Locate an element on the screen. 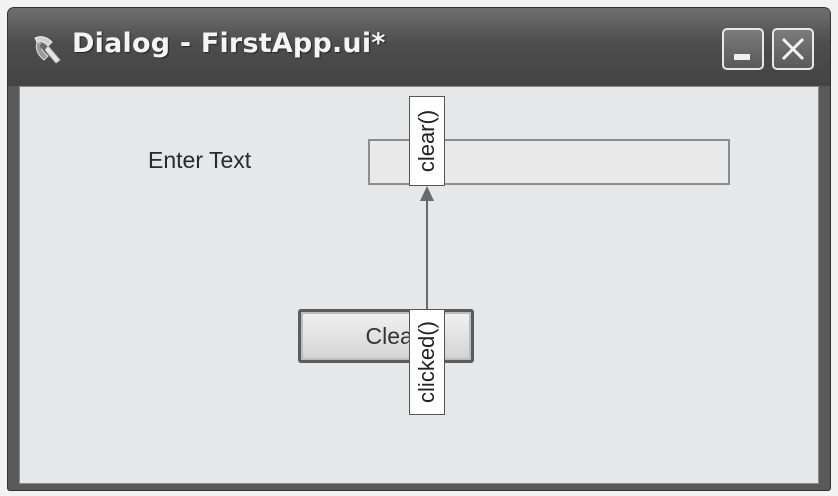  window-title: Dialog - FirstApp.ui* is located at coordinates (229, 43).